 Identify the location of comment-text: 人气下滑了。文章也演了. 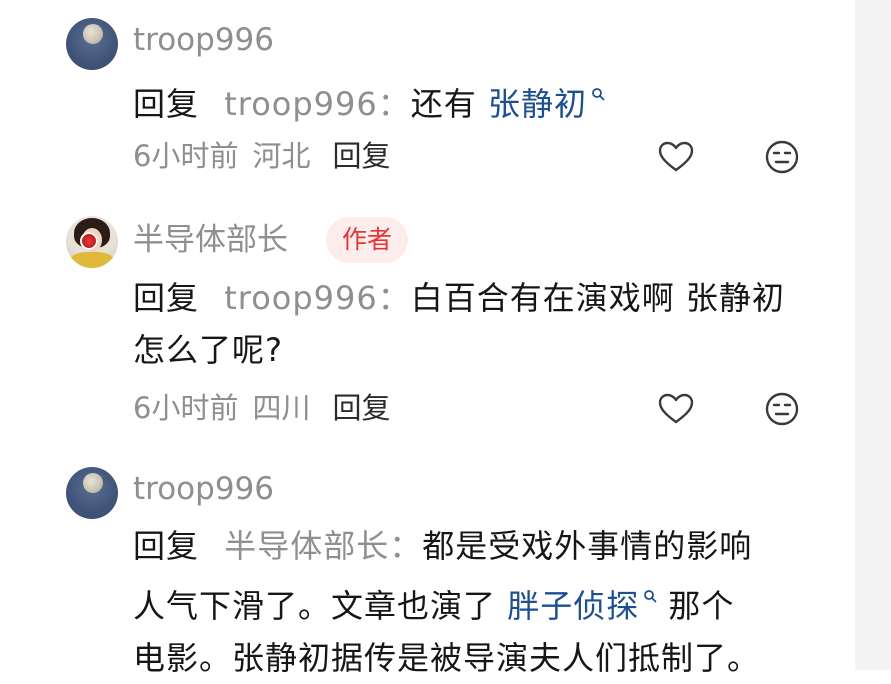
(320, 606).